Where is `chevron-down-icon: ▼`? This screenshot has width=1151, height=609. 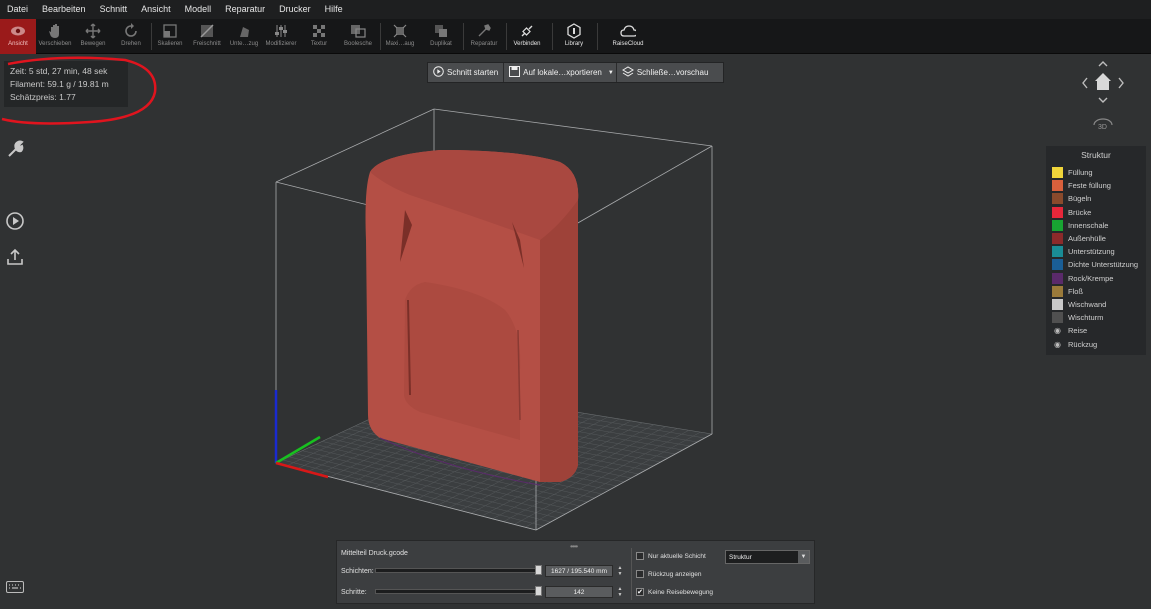 chevron-down-icon: ▼ is located at coordinates (611, 73).